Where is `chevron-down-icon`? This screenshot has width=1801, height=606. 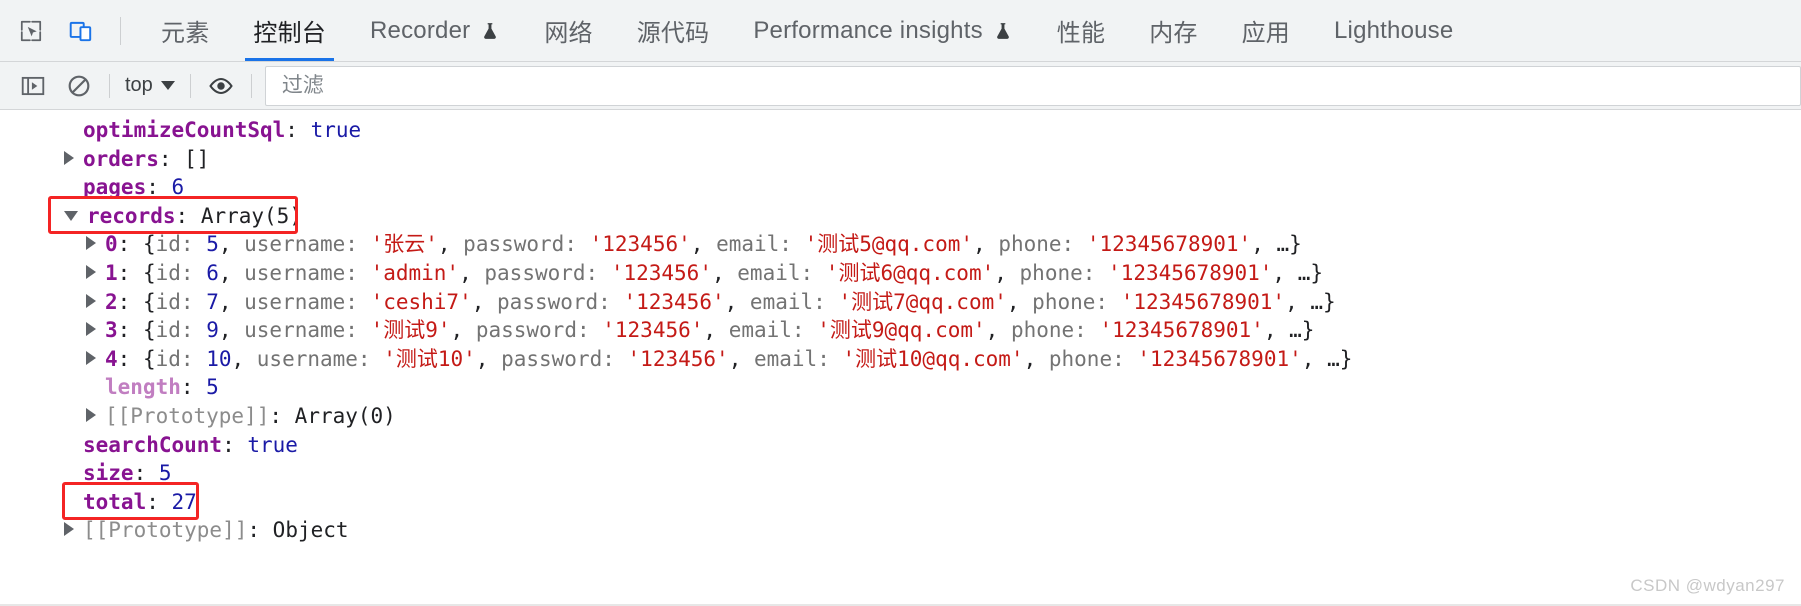
chevron-down-icon is located at coordinates (71, 215).